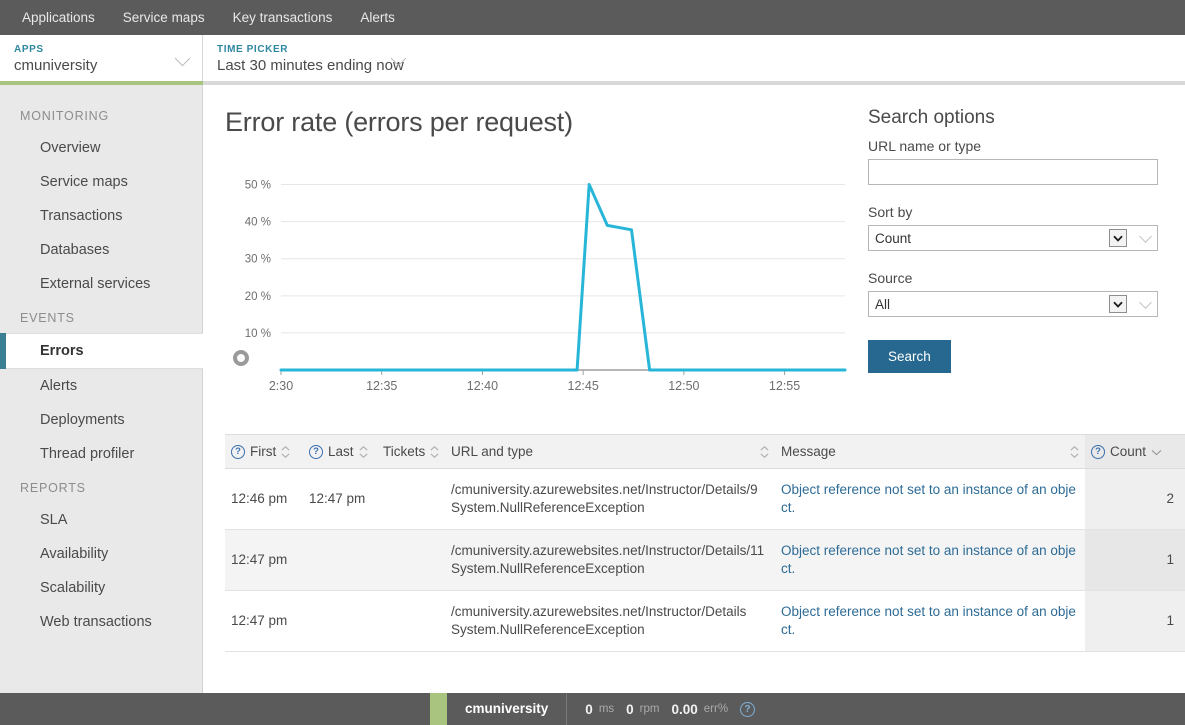  Describe the element at coordinates (661, 709) in the screenshot. I see `footer-metrics: 0 ms 0 rpm 0.00 err% ?` at that location.